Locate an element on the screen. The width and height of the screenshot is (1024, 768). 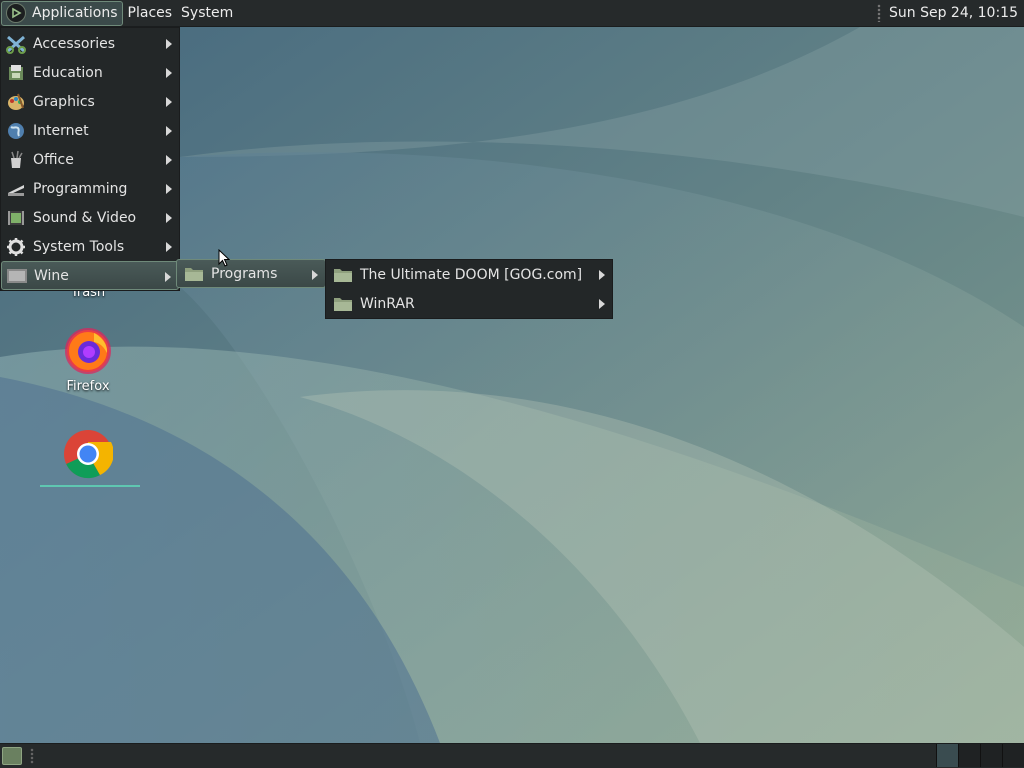
menu-item-programming: Programming is located at coordinates (90, 188).